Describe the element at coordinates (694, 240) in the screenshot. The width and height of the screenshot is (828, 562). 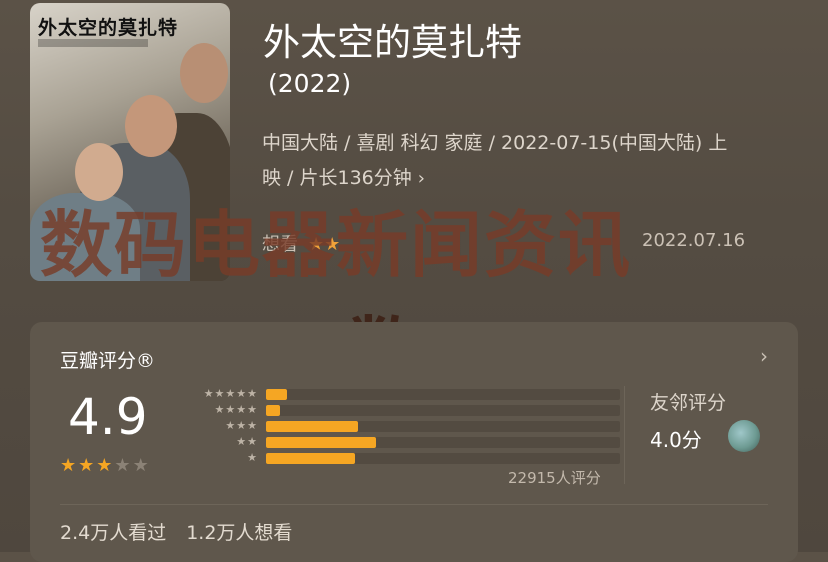
I see `watch-status-date: 2022.07.16` at that location.